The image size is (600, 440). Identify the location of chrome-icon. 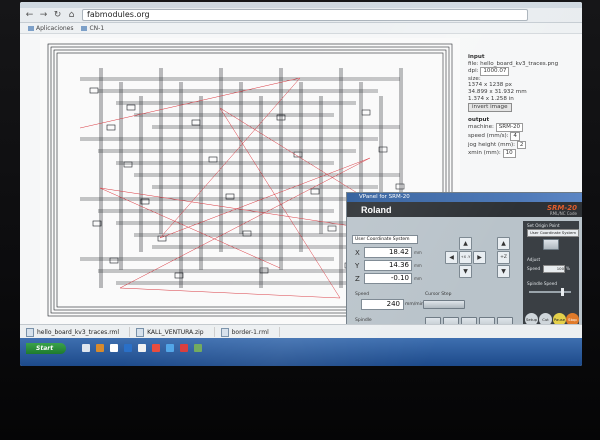
(198, 348).